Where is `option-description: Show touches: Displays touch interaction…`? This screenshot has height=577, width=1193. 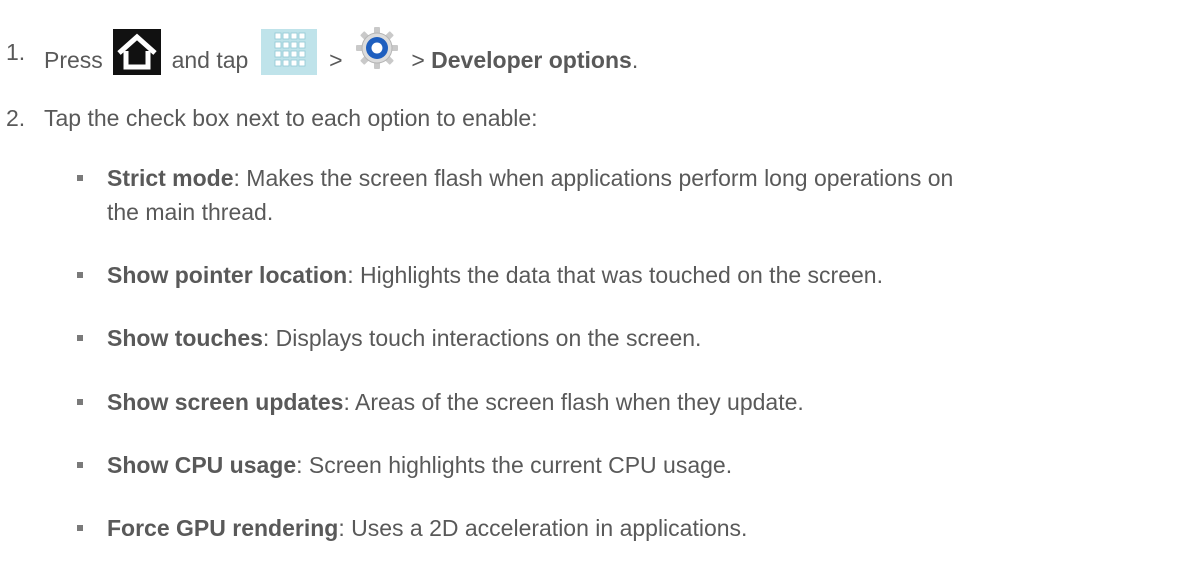 option-description: Show touches: Displays touch interaction… is located at coordinates (647, 338).